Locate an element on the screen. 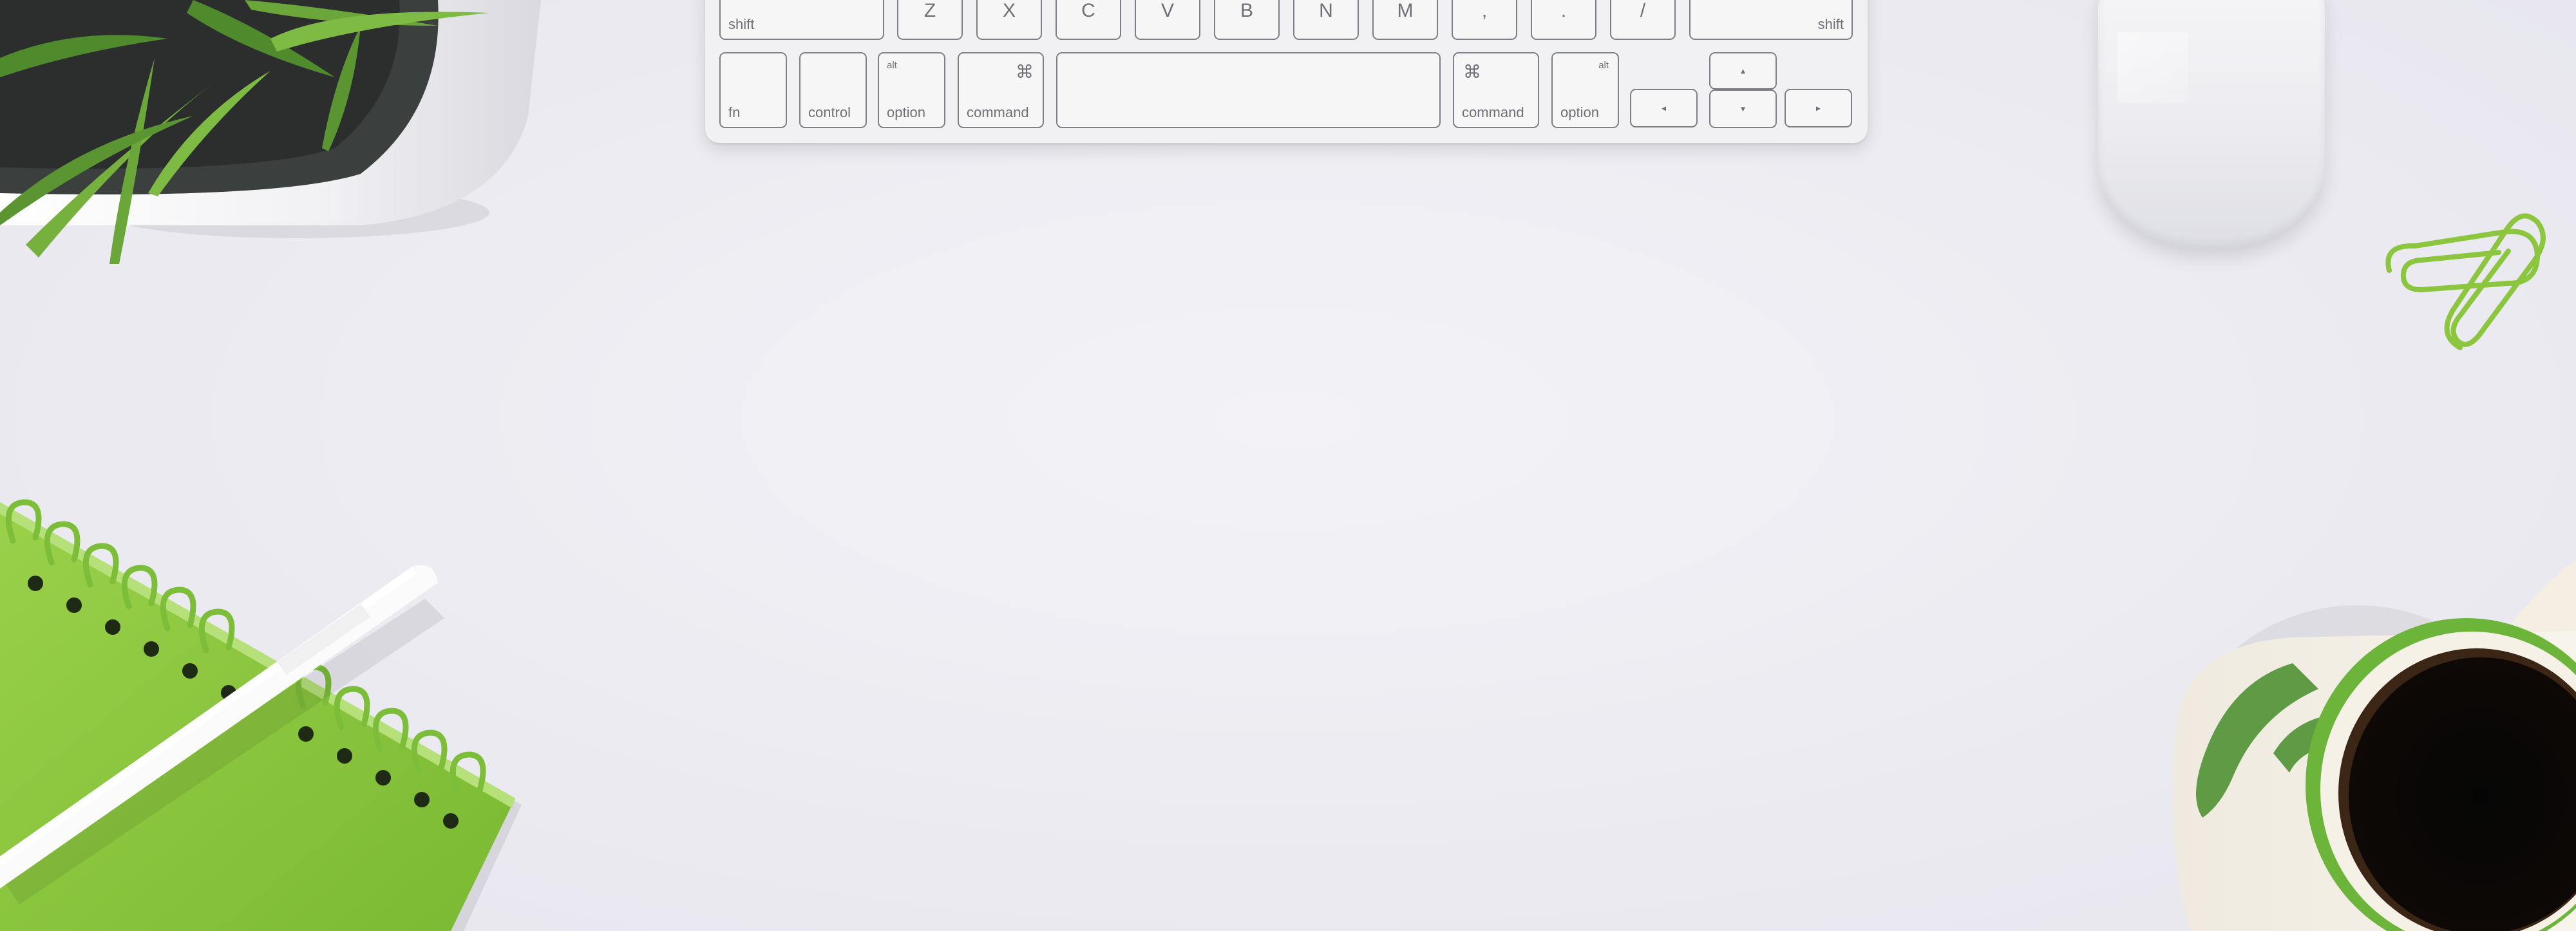 The width and height of the screenshot is (2576, 931). z-key-label: Z is located at coordinates (930, 11).